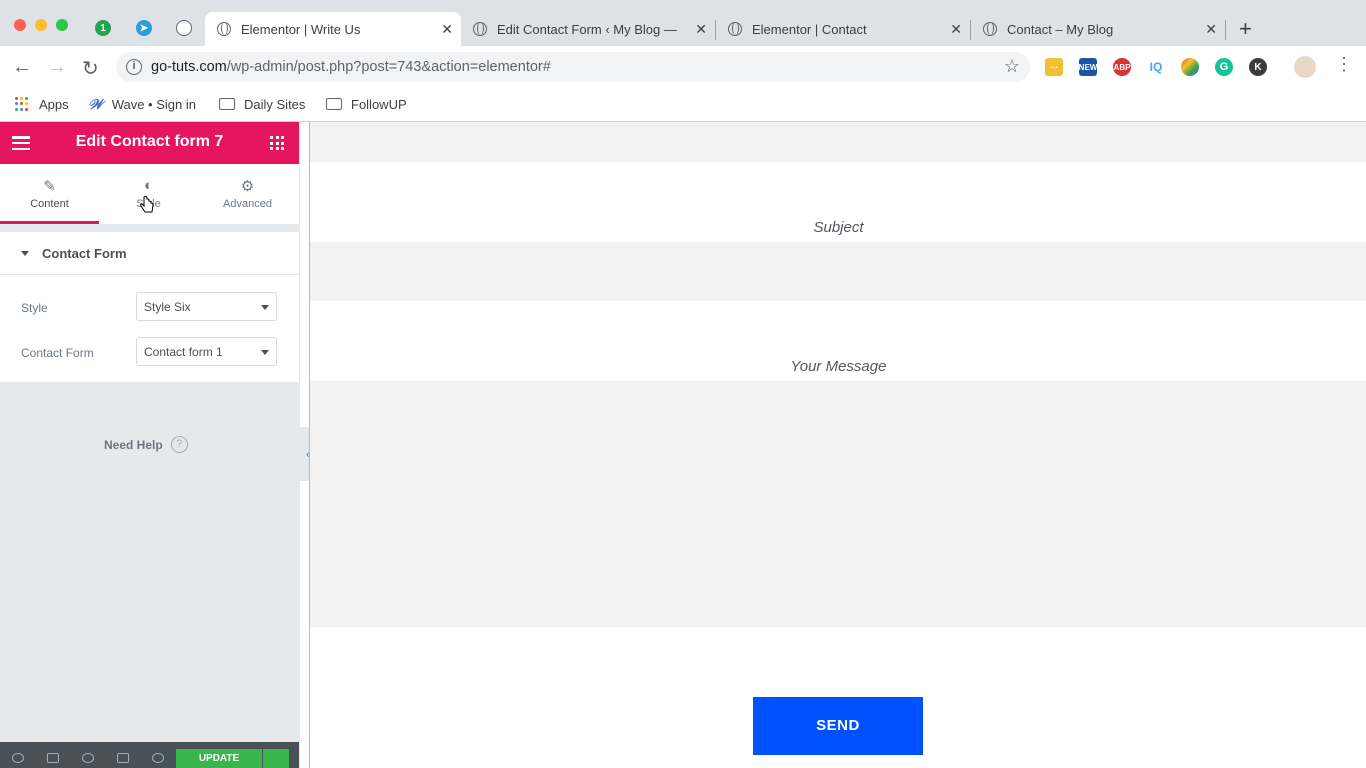  Describe the element at coordinates (57, 67) in the screenshot. I see `forward-icon: →` at that location.